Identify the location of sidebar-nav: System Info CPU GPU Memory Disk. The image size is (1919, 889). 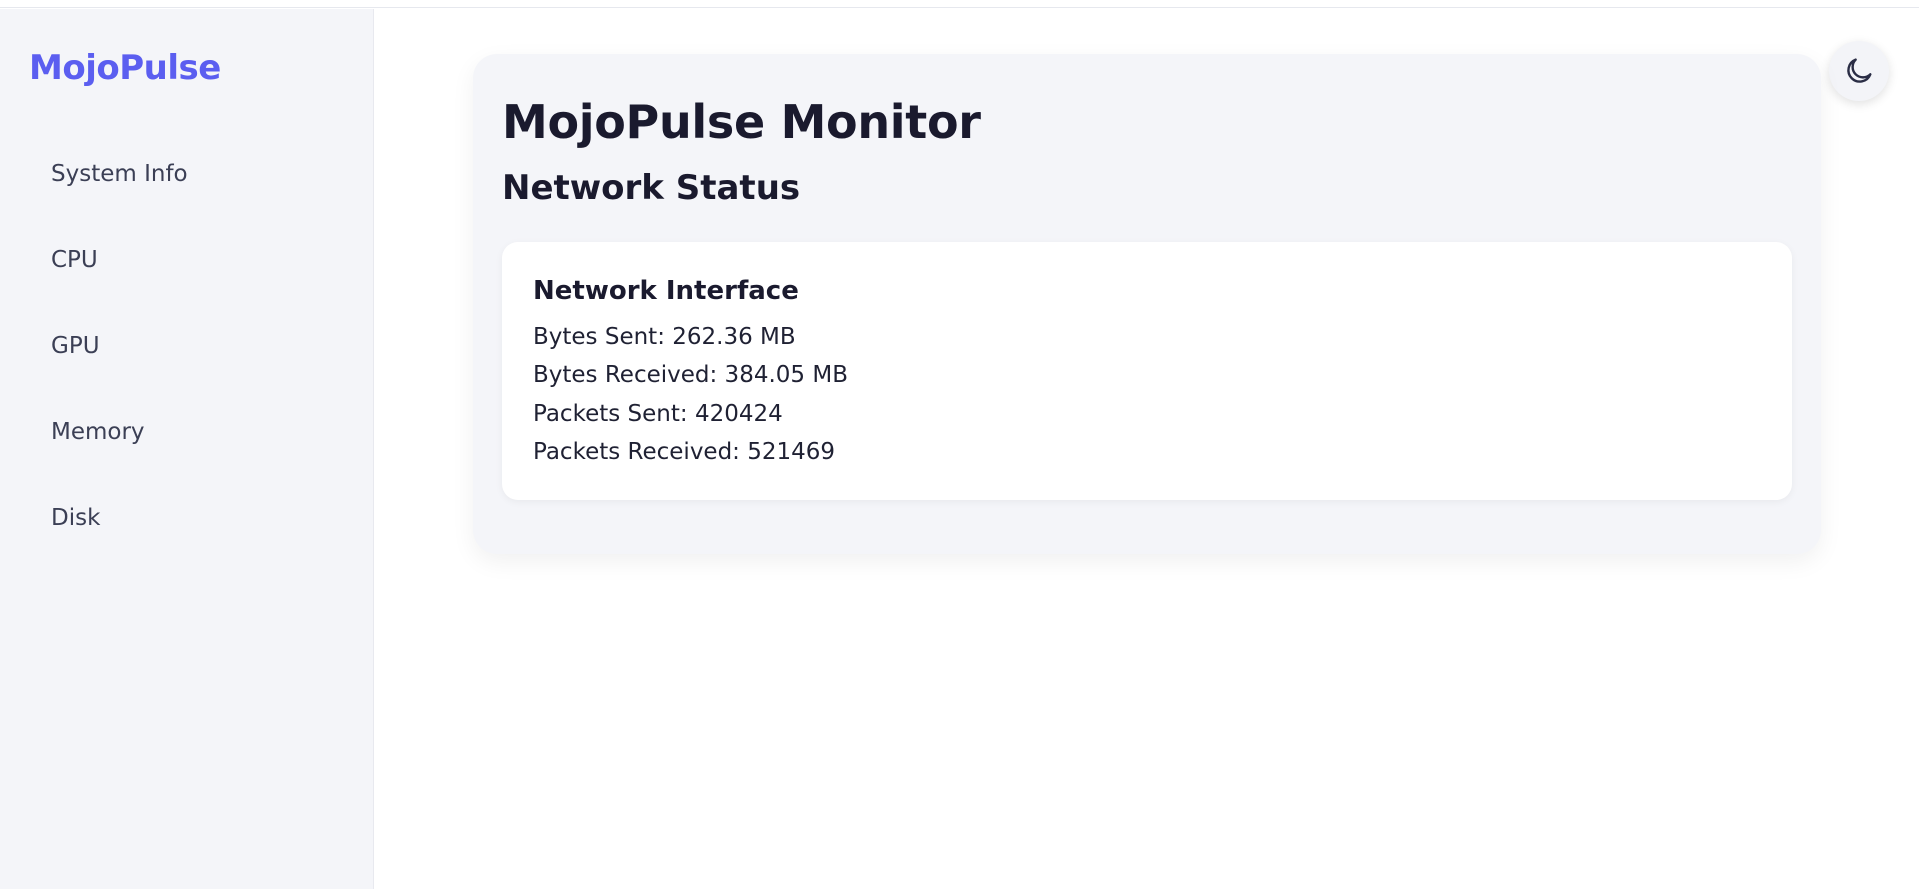
(186, 363).